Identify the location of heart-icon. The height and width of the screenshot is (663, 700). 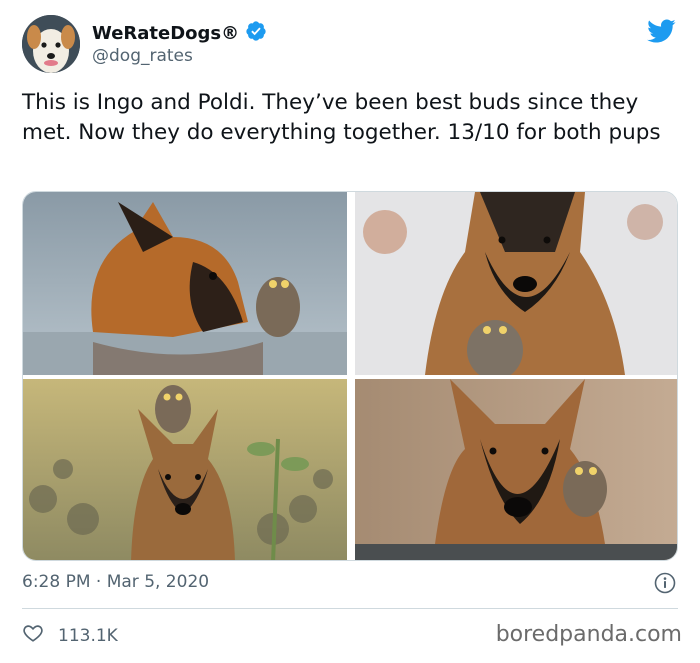
(33, 635).